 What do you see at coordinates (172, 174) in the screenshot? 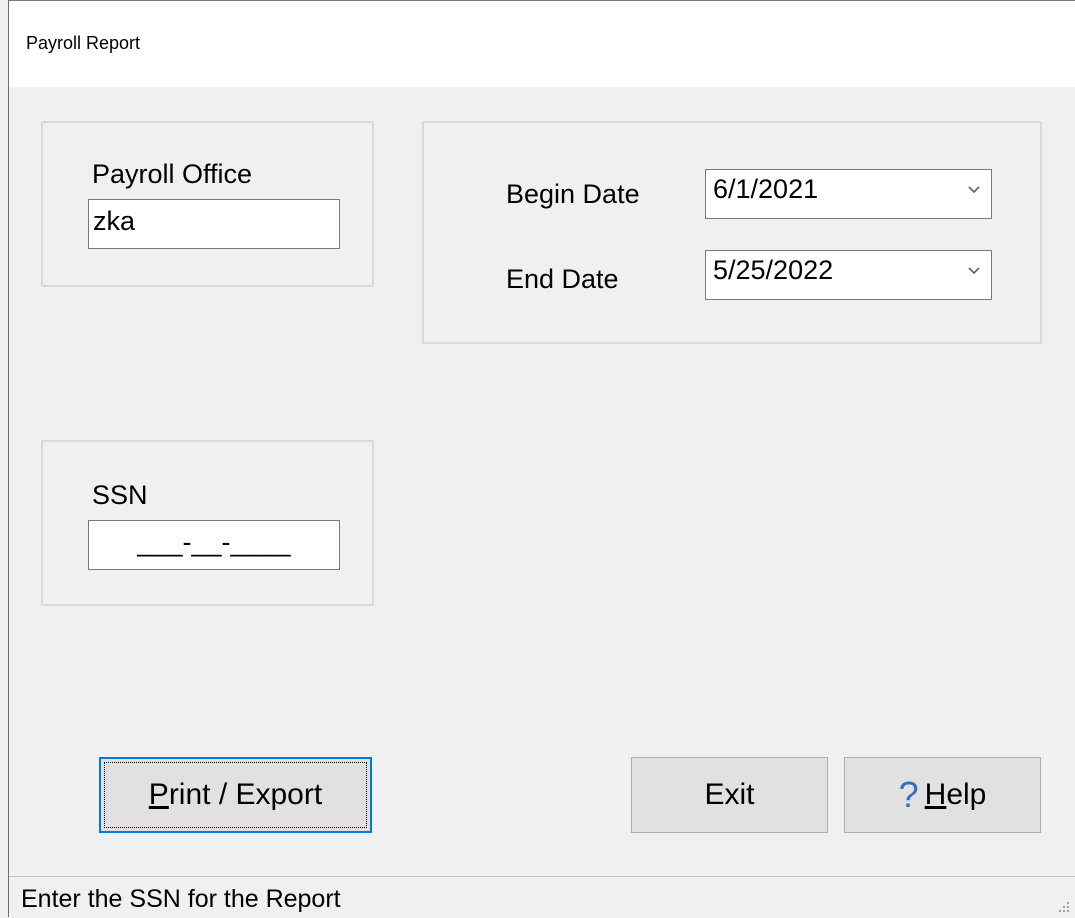
I see `payroll-office-label: Payroll Office` at bounding box center [172, 174].